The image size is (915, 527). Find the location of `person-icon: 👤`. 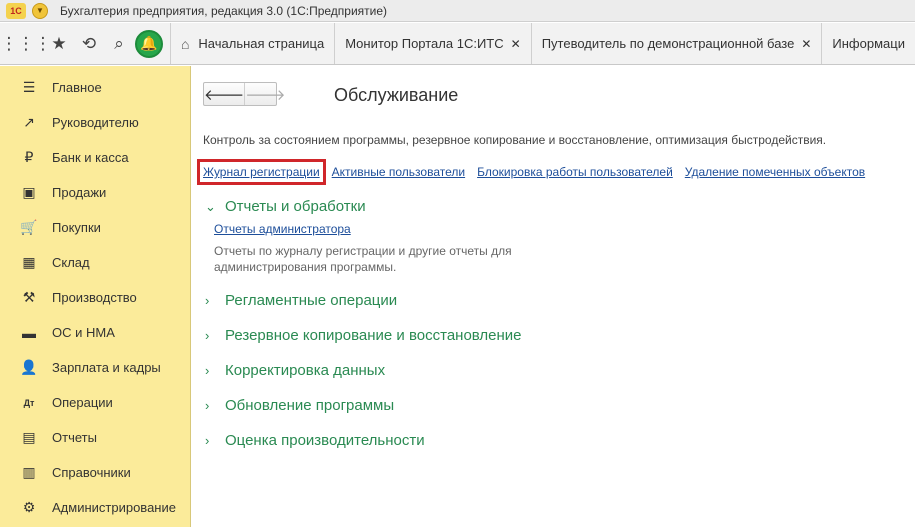

person-icon: 👤 is located at coordinates (29, 367).